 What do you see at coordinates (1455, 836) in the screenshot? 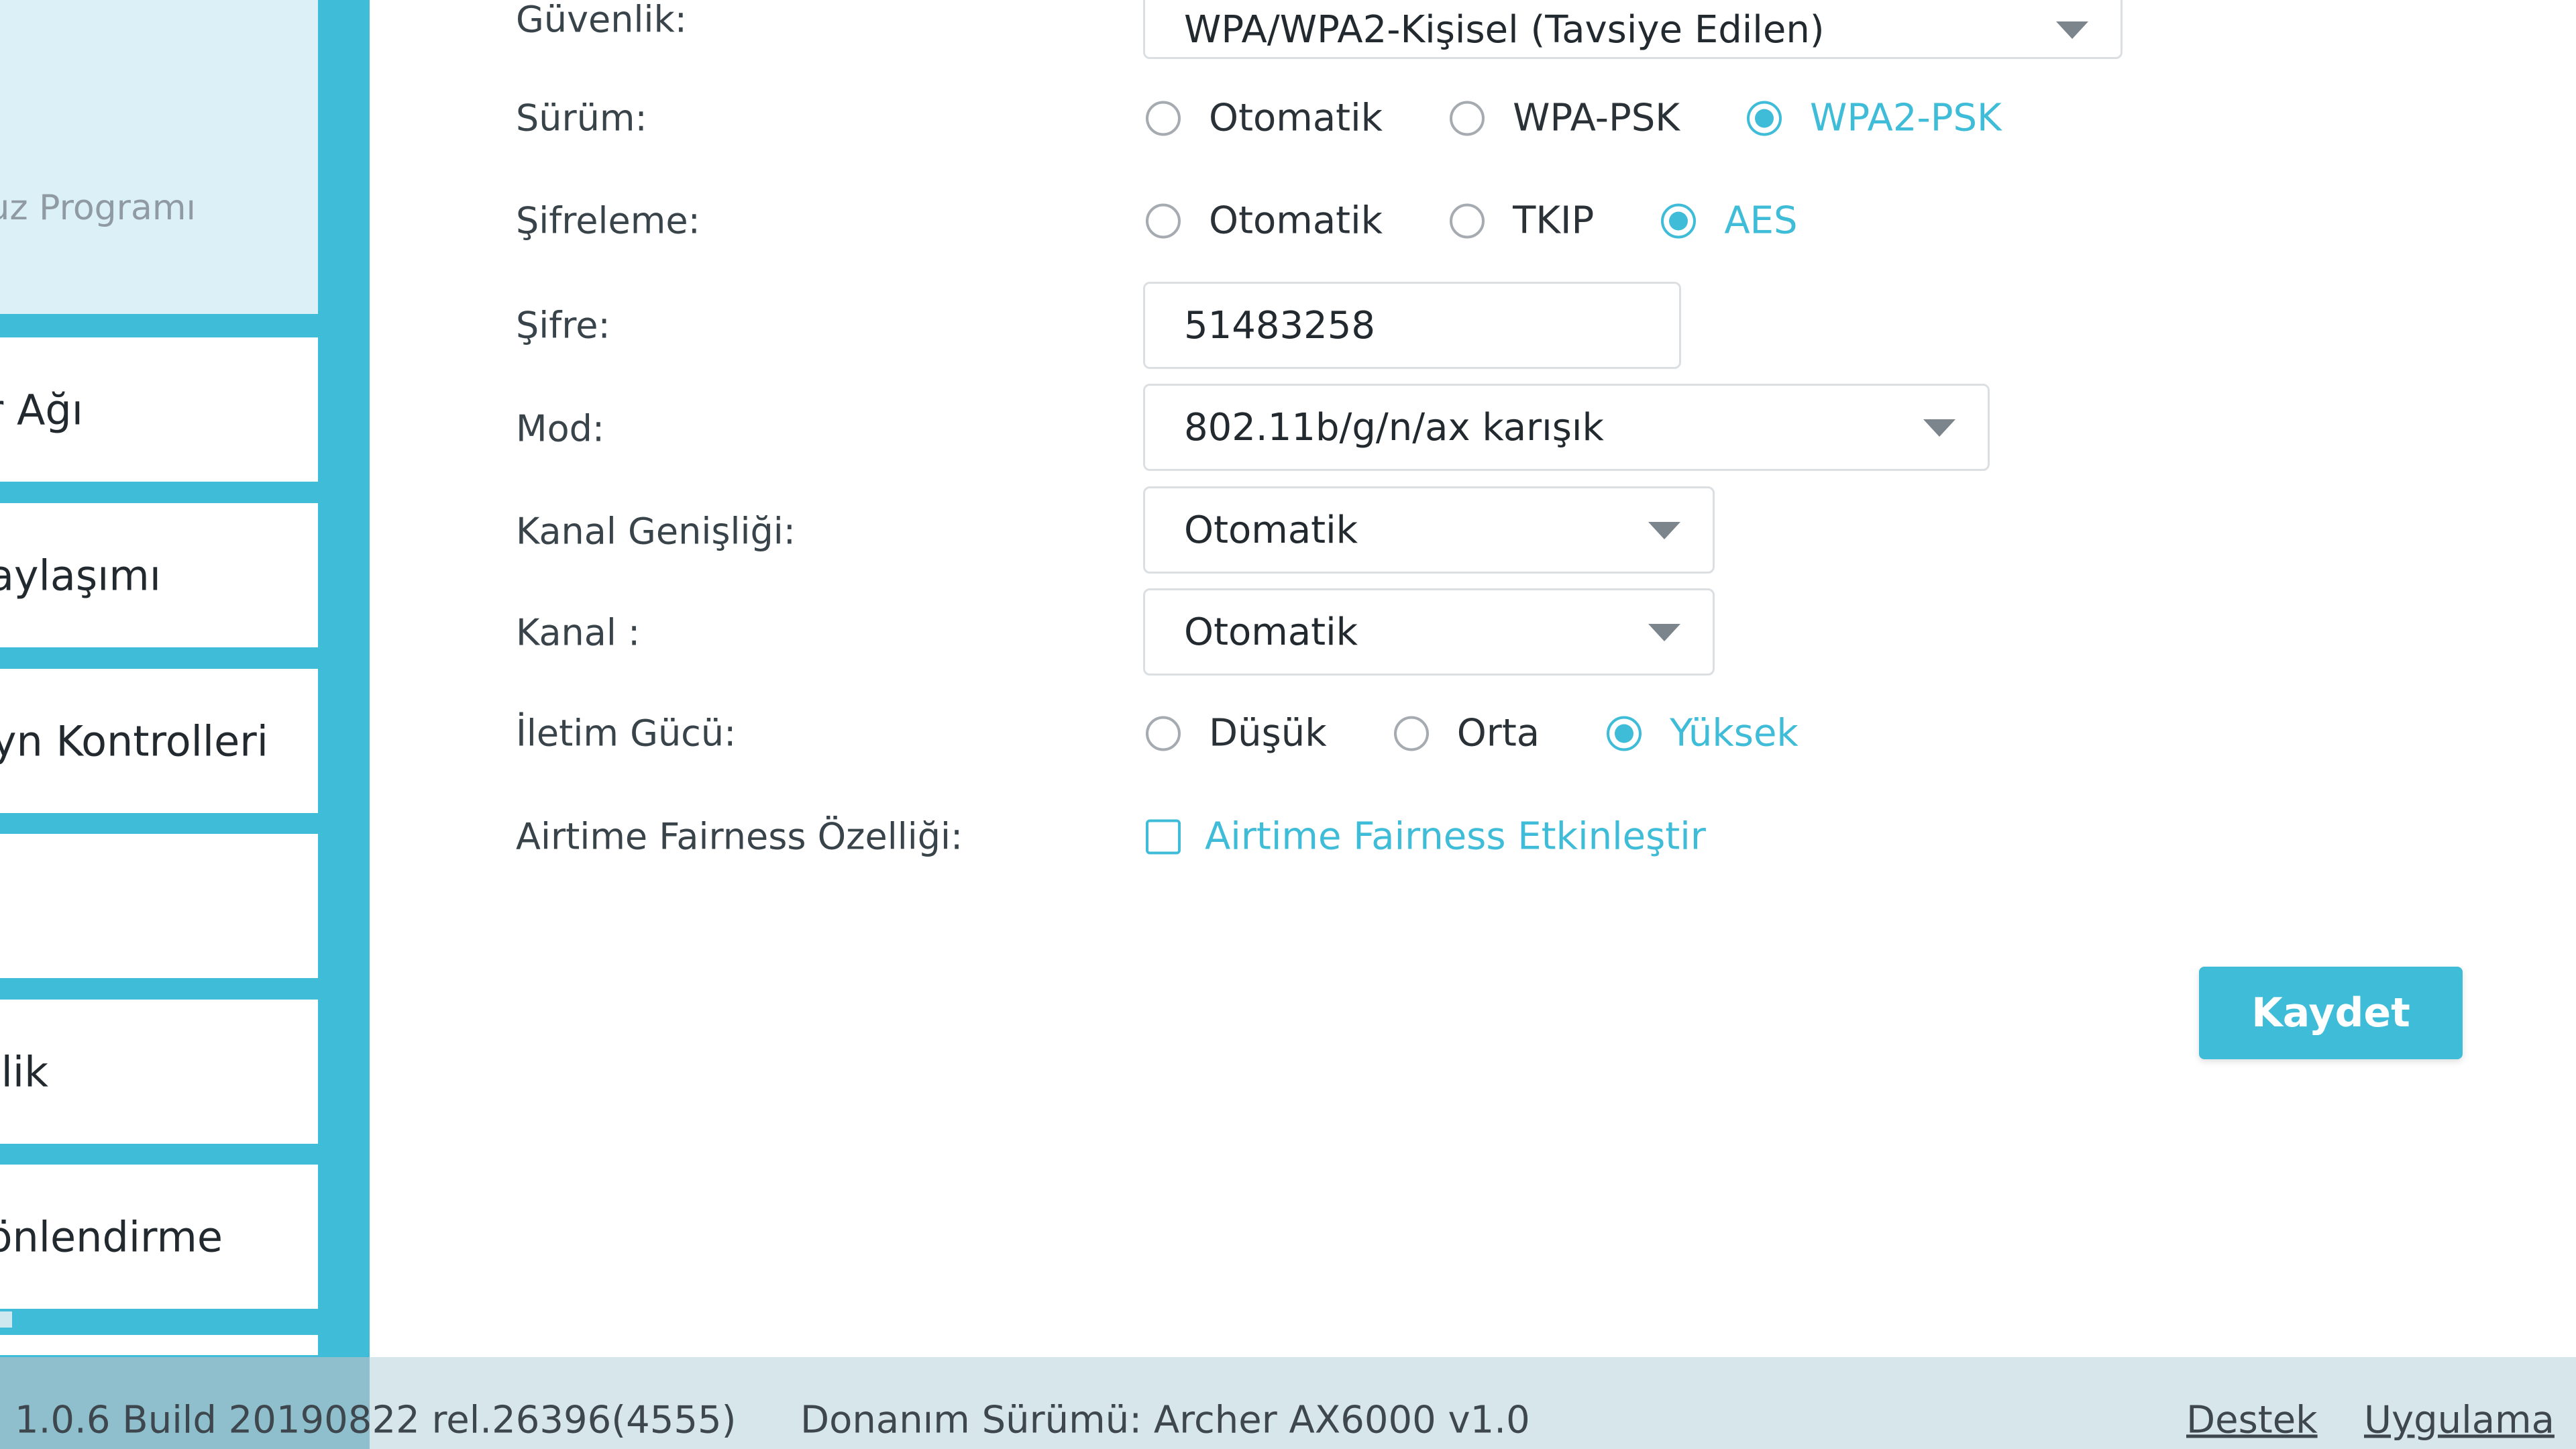
I see `airtime-fairness-checkbox-label: Airtime Fairness Etkinleştir` at bounding box center [1455, 836].